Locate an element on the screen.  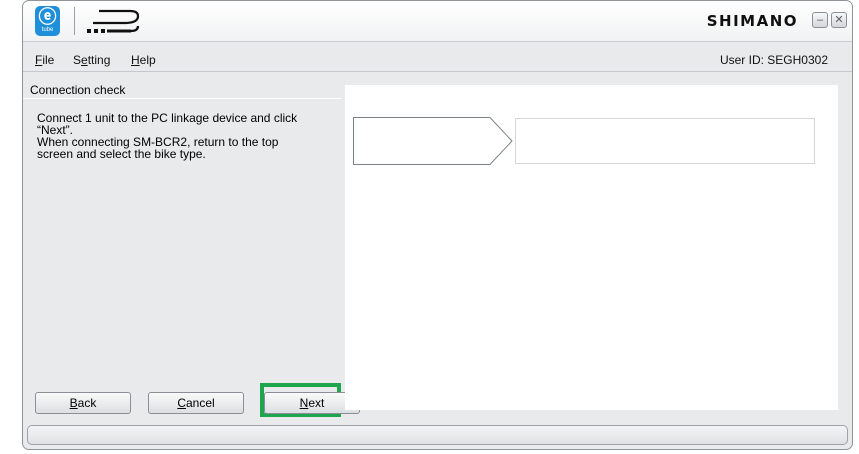
etube-logo: ⓔ tube is located at coordinates (47, 21).